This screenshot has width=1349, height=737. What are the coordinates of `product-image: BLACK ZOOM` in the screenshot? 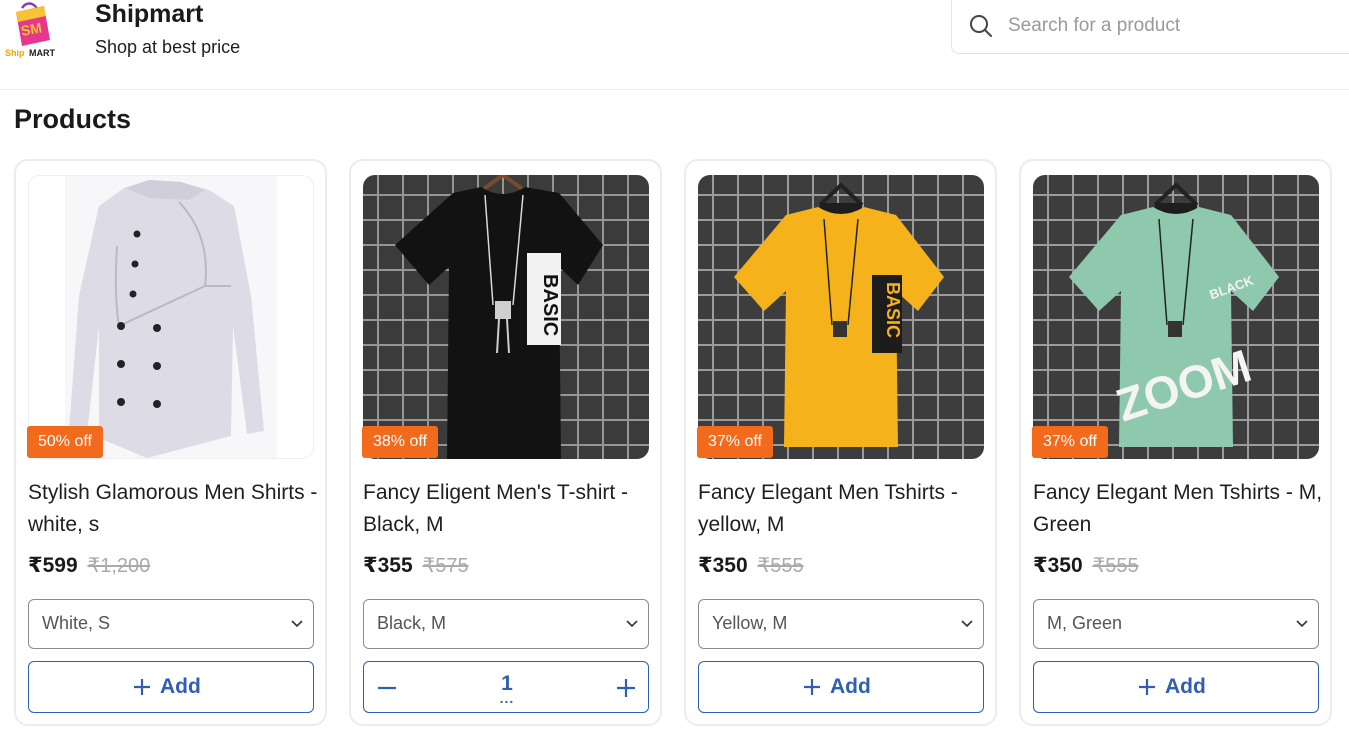 It's located at (1176, 317).